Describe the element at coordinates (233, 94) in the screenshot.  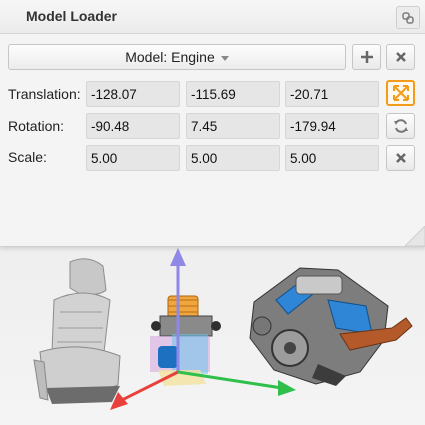
I see `translation-y-field: -115.69` at that location.